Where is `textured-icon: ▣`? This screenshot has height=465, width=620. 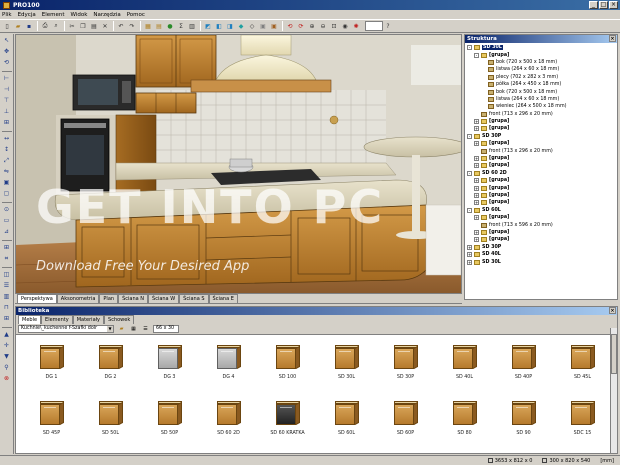 textured-icon: ▣ is located at coordinates (274, 26).